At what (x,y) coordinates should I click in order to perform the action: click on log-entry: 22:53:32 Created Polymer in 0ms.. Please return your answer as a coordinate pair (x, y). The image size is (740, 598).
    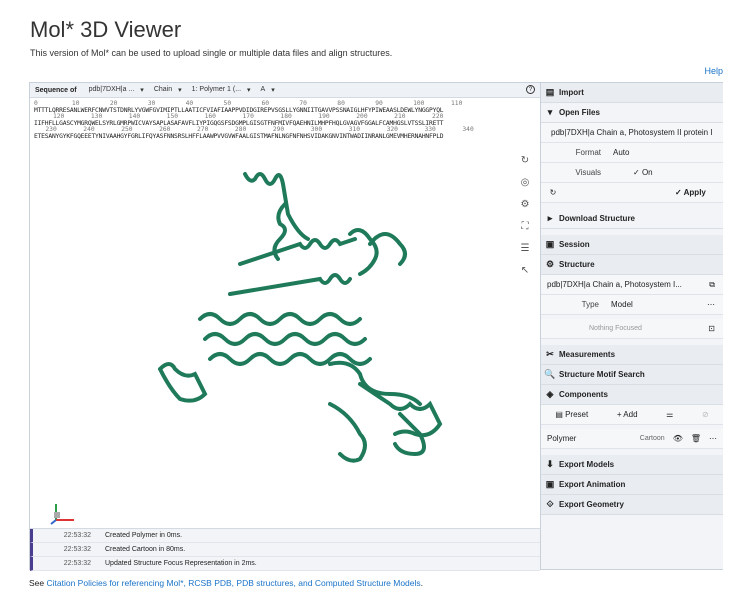
    Looking at the image, I should click on (285, 536).